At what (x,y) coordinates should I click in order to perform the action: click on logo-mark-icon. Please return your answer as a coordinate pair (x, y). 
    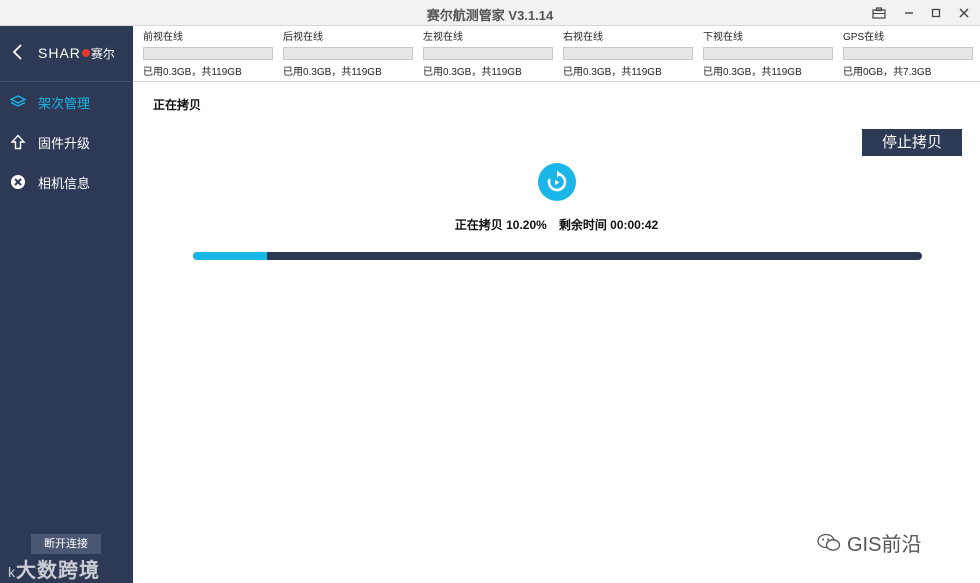
    Looking at the image, I should click on (85, 53).